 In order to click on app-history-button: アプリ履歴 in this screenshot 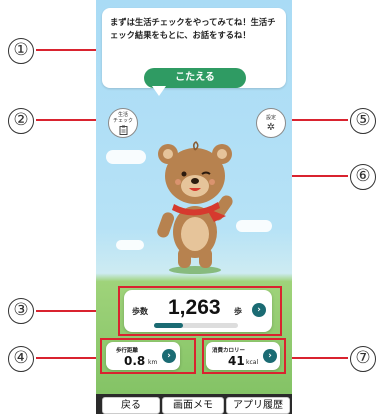, I will do `click(258, 405)`.